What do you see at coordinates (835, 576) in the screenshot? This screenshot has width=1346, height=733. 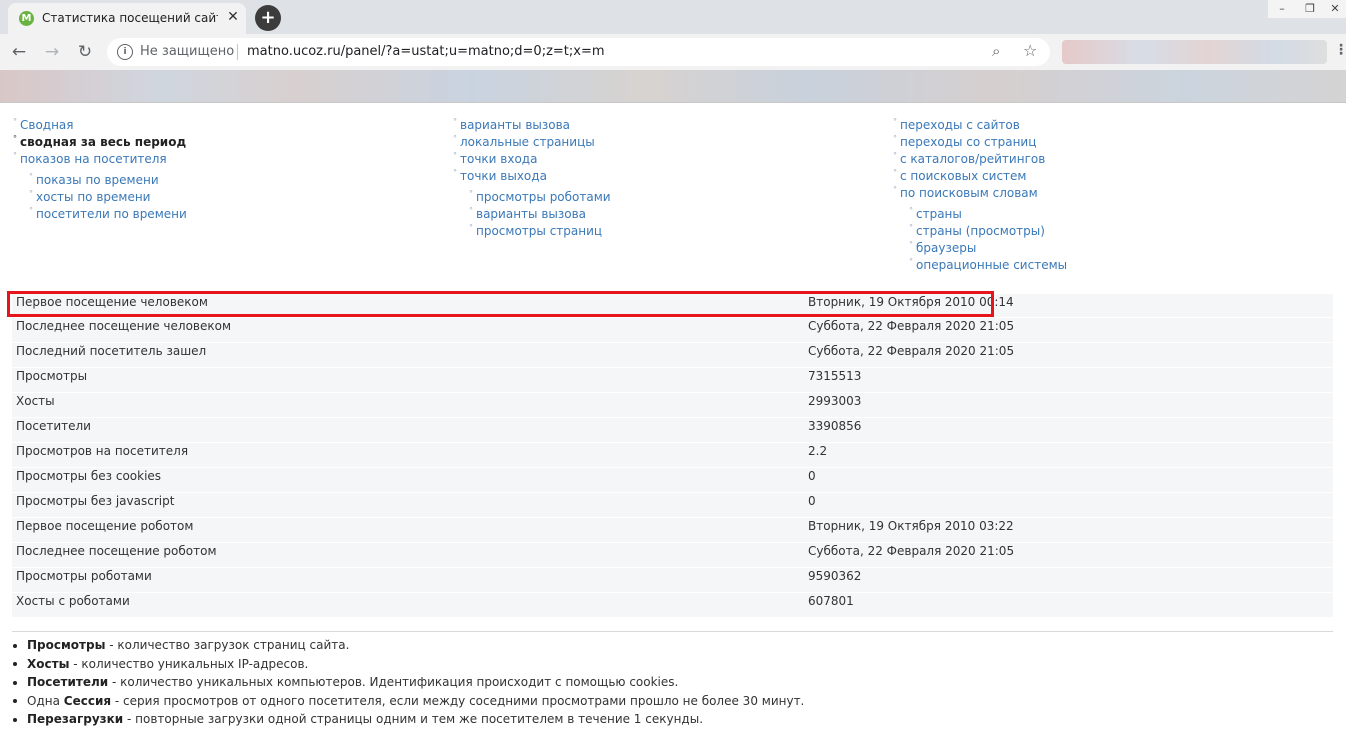 I see `row-value: 9590362` at bounding box center [835, 576].